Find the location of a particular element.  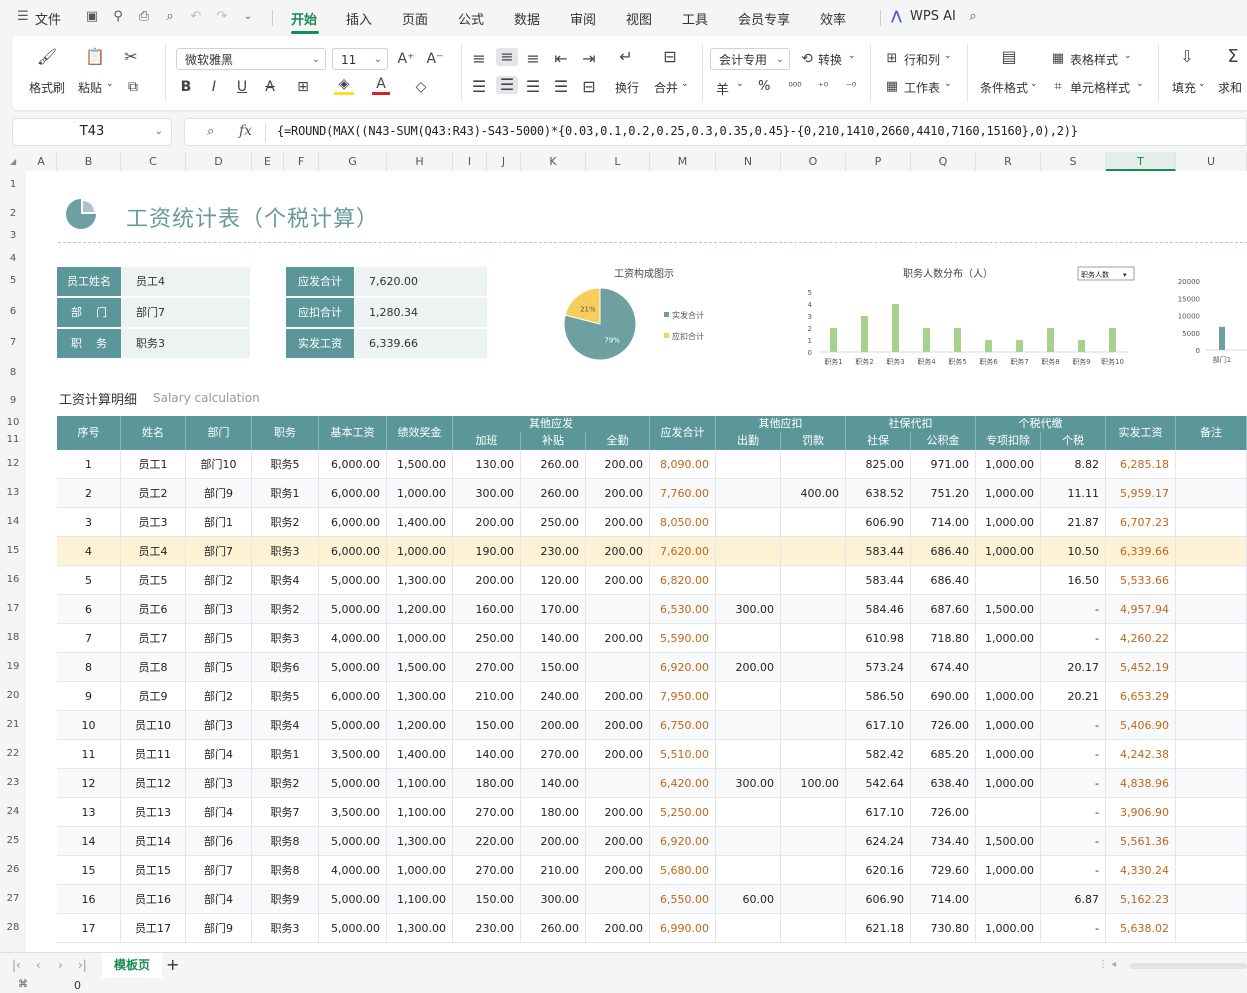

table-cell: 4,000.00 is located at coordinates (353, 638).